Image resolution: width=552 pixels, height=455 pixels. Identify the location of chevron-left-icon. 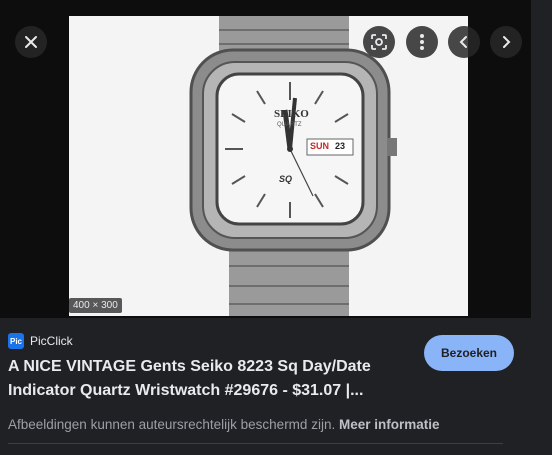
(463, 42).